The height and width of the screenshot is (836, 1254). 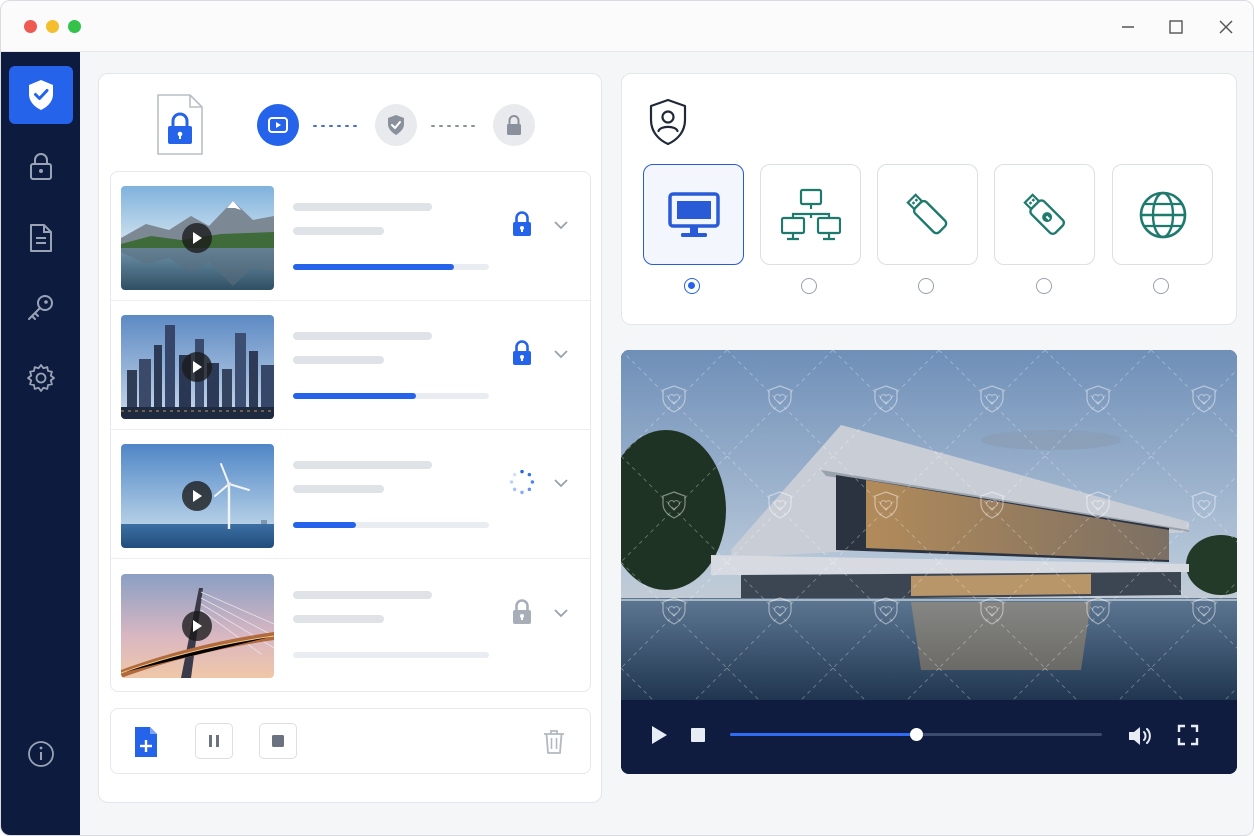 I want to click on volume-button, so click(x=1141, y=736).